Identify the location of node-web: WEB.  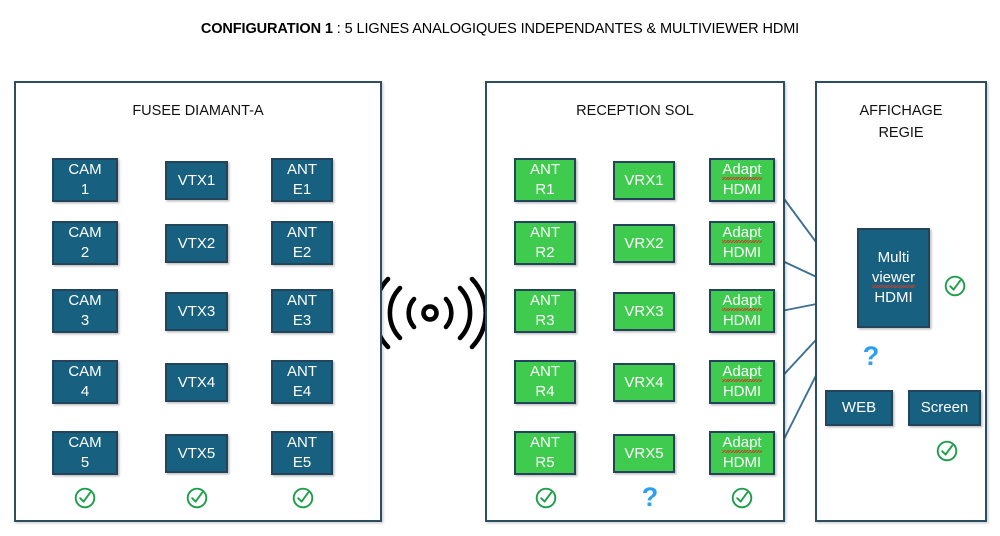
(859, 408).